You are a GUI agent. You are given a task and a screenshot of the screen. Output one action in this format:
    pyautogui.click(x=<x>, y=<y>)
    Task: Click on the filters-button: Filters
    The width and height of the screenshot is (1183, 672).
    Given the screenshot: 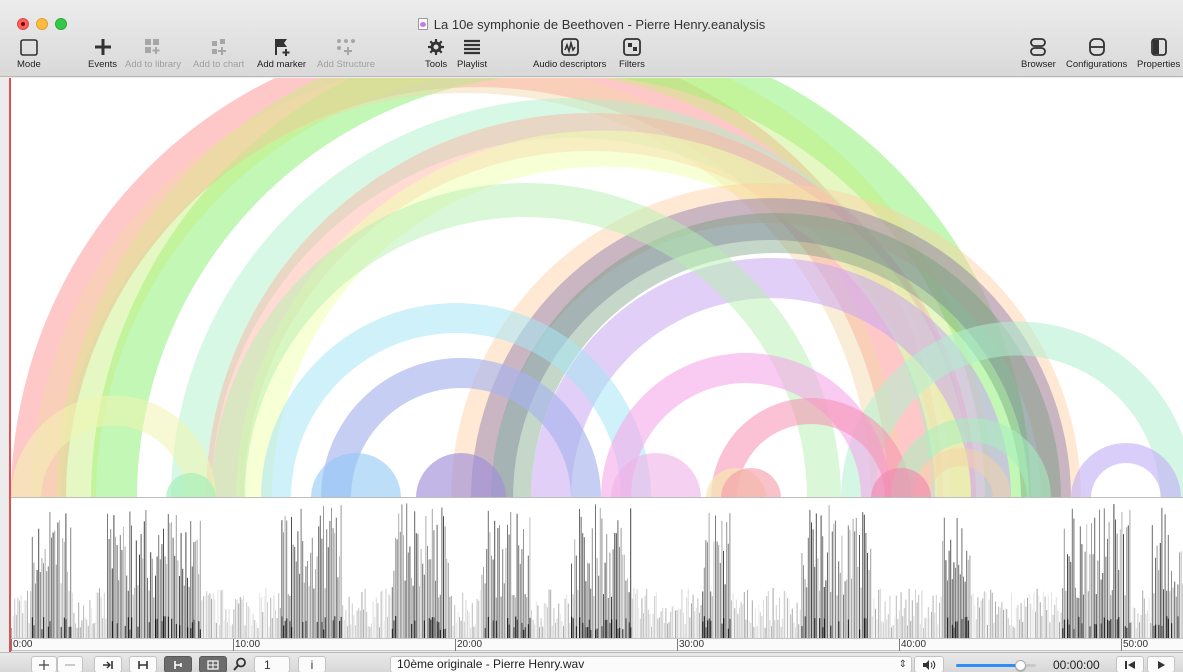 What is the action you would take?
    pyautogui.click(x=632, y=53)
    